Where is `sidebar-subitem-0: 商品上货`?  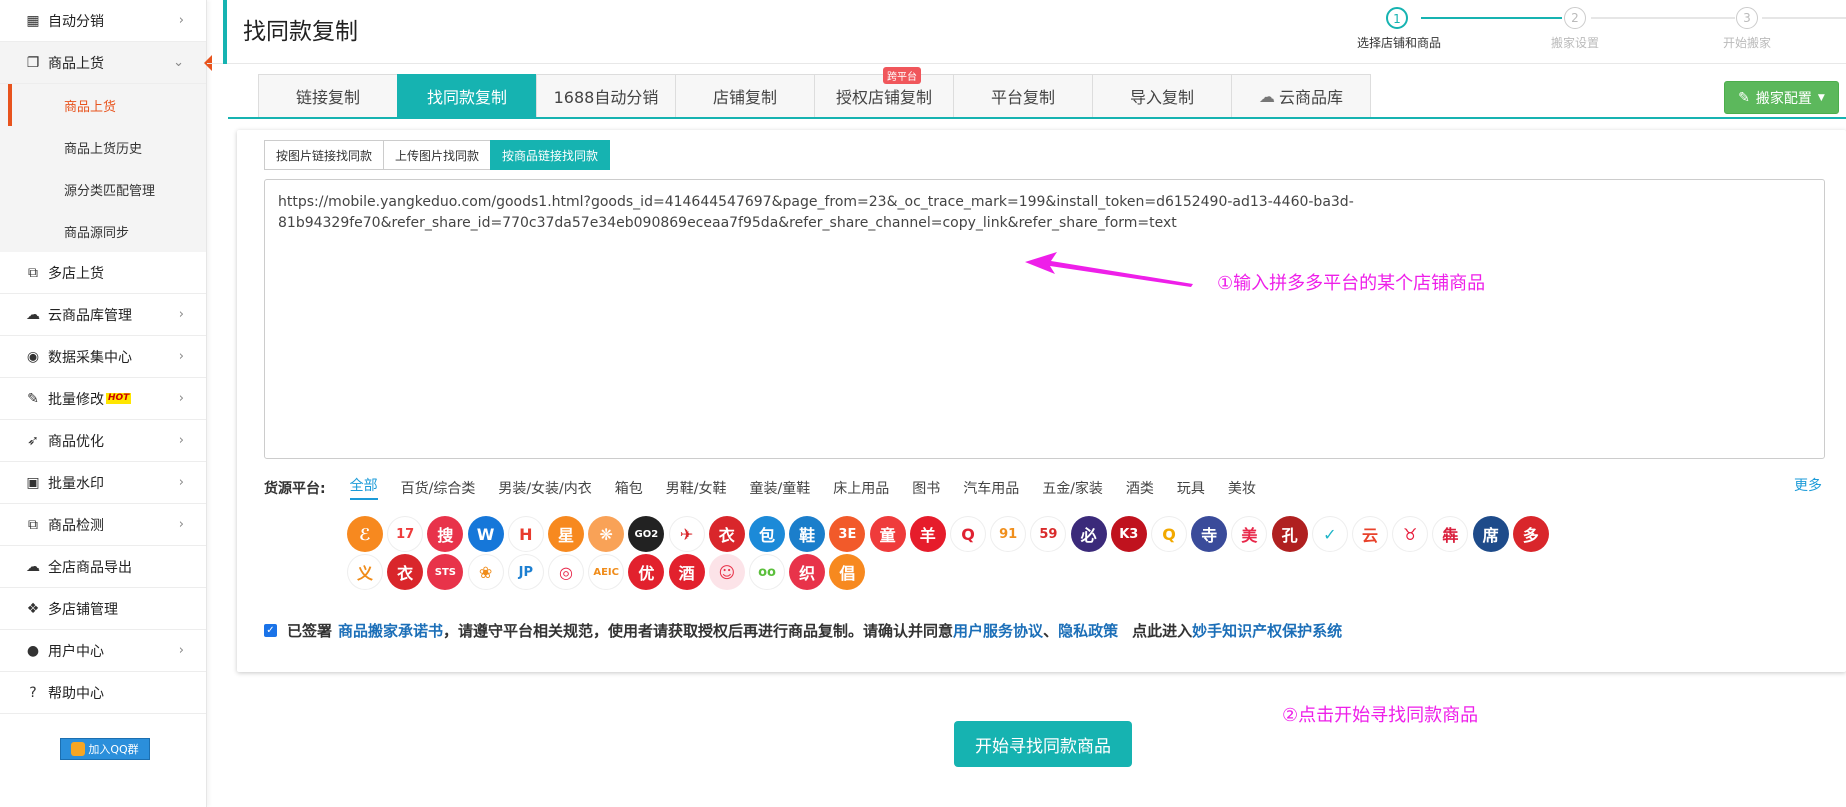
sidebar-subitem-0: 商品上货 is located at coordinates (107, 105).